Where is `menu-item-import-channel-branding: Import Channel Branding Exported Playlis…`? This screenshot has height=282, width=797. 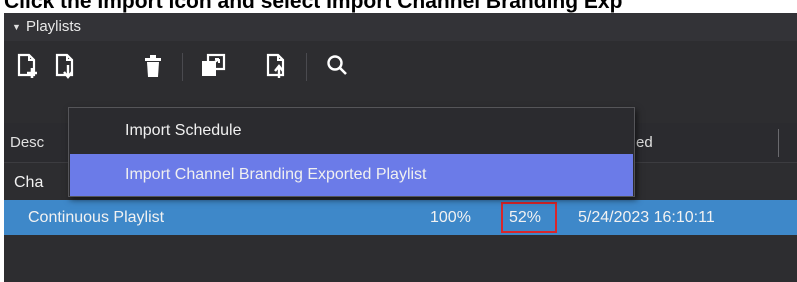 menu-item-import-channel-branding: Import Channel Branding Exported Playlis… is located at coordinates (351, 175).